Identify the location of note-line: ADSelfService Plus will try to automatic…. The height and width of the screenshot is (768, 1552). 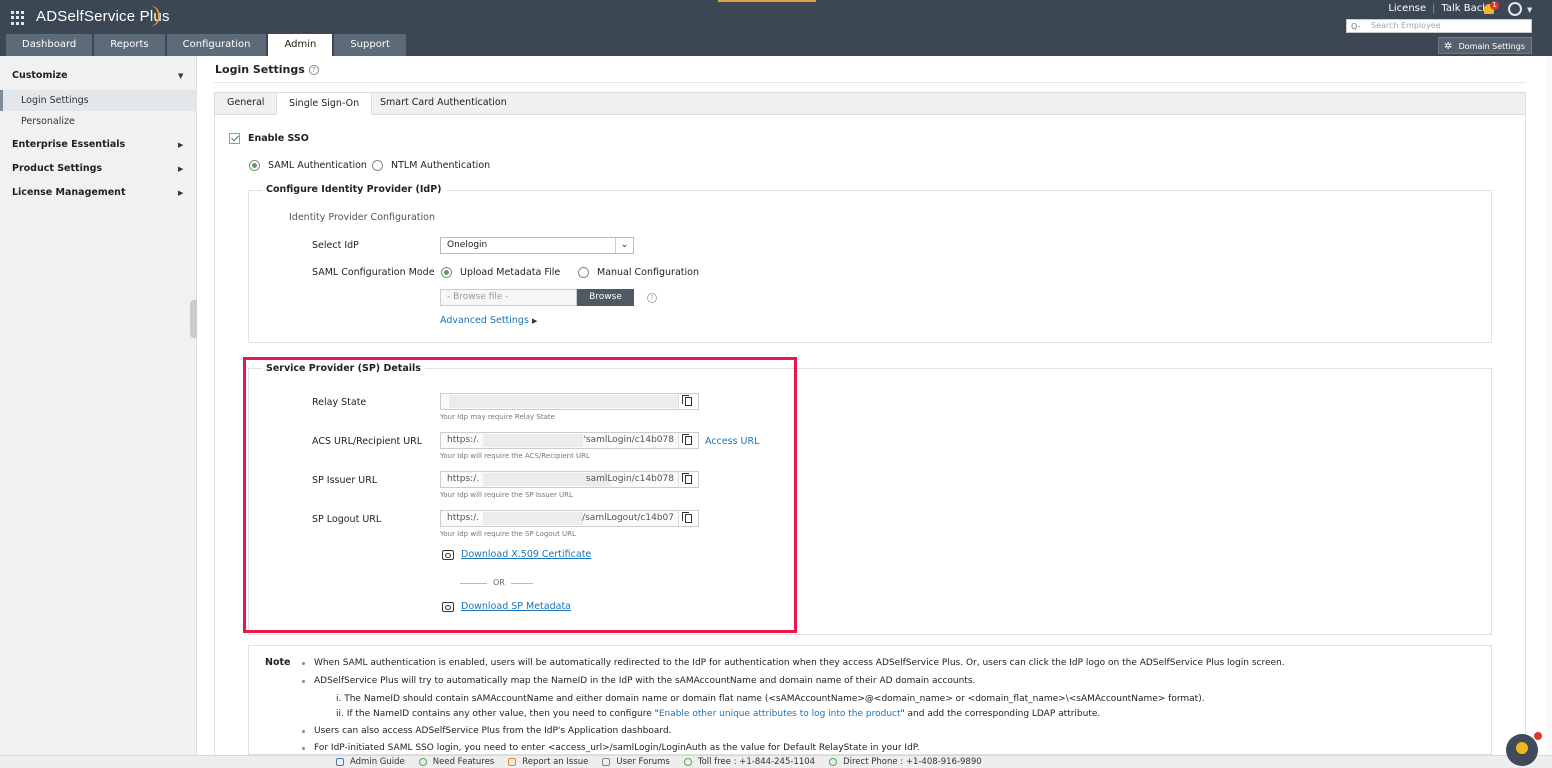
(645, 681).